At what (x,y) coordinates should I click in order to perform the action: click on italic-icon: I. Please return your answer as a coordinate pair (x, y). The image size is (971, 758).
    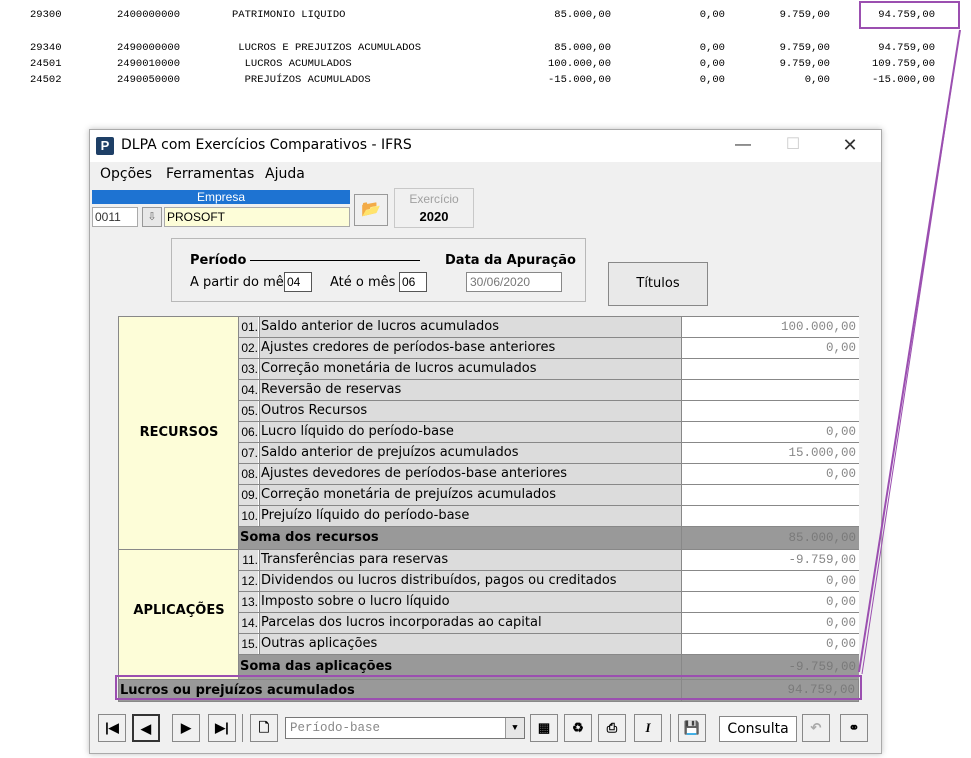
    Looking at the image, I should click on (648, 727).